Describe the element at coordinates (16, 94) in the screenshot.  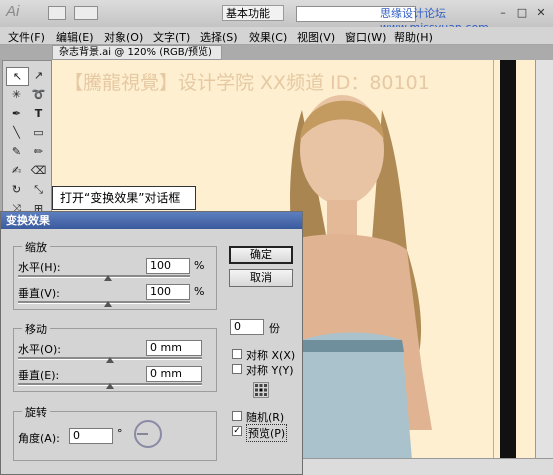
I see `magic-wand-tool-icon: ✳` at that location.